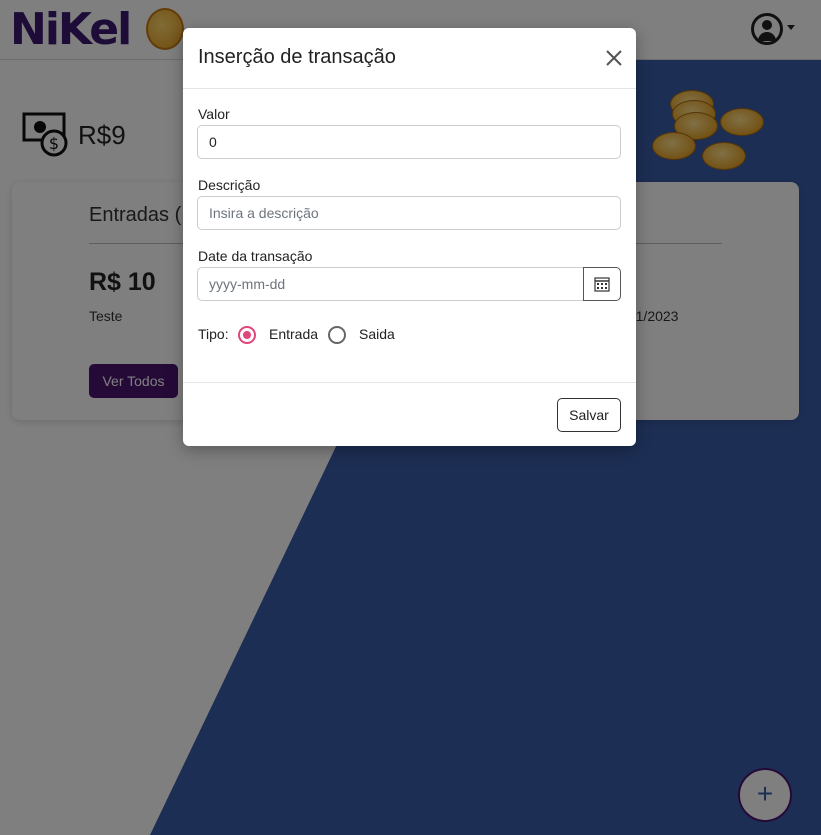  I want to click on modal-header: Inserção de transação, so click(409, 58).